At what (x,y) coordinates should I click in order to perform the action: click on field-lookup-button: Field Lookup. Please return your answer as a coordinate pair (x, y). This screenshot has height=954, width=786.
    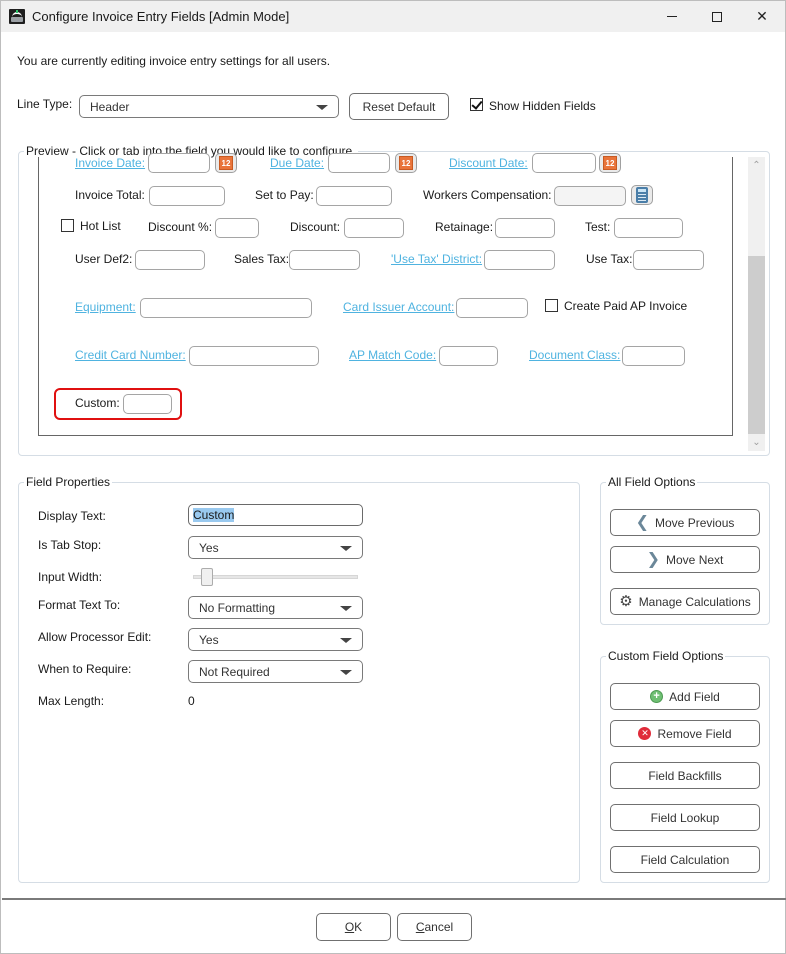
    Looking at the image, I should click on (685, 817).